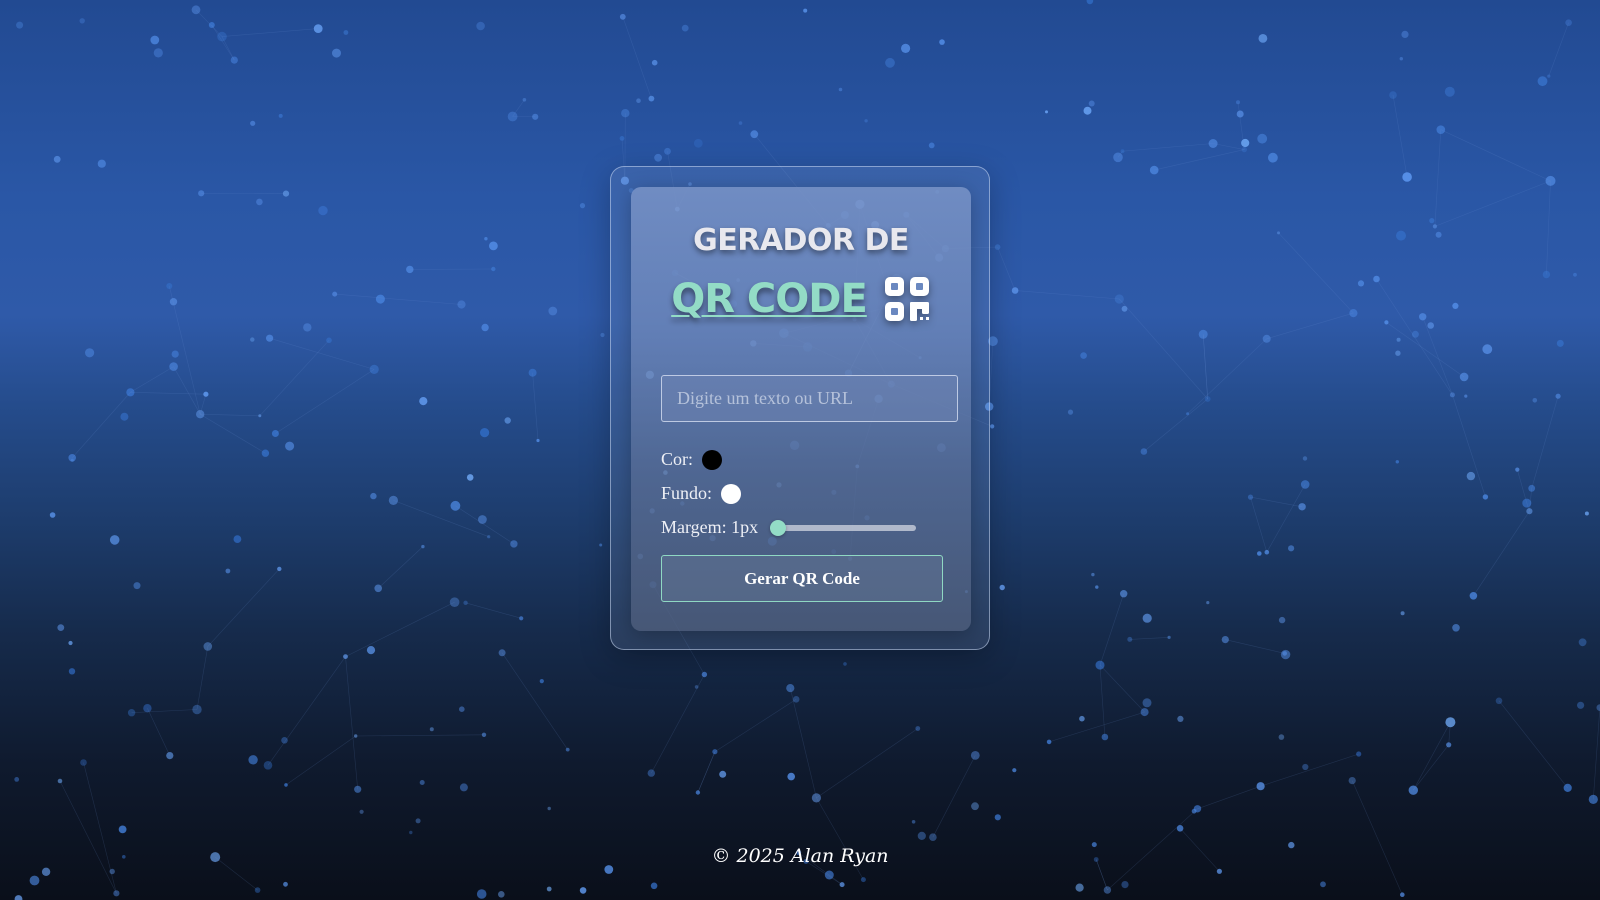 The width and height of the screenshot is (1600, 900). What do you see at coordinates (907, 299) in the screenshot?
I see `qr-code-icon` at bounding box center [907, 299].